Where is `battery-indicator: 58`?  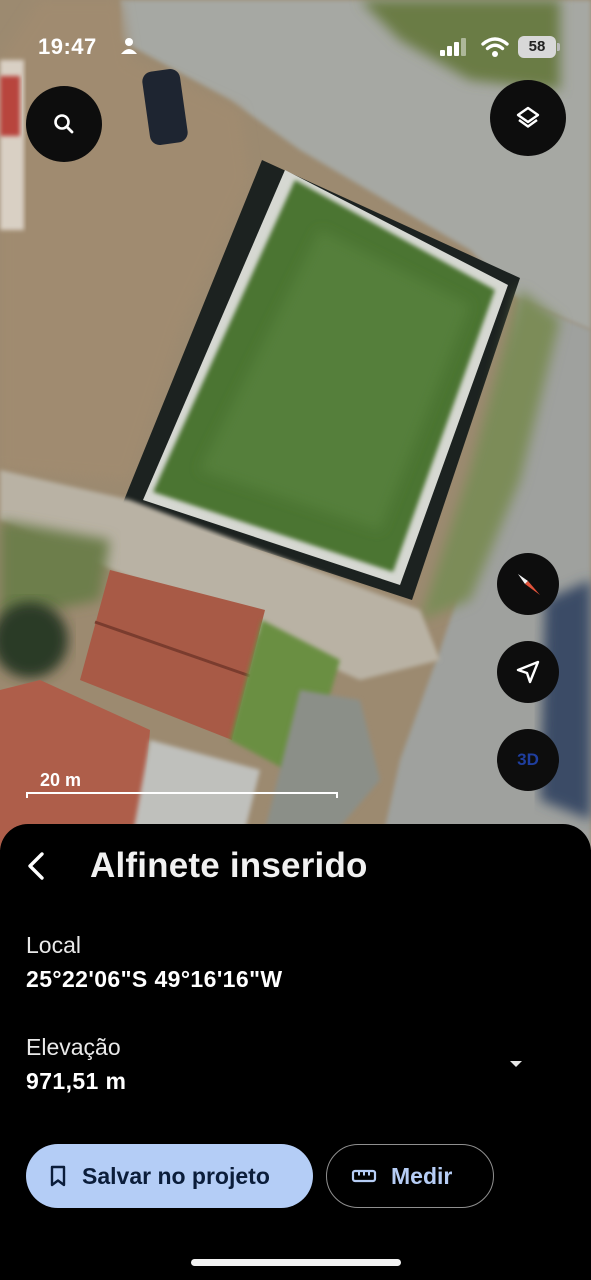
battery-indicator: 58 is located at coordinates (539, 47).